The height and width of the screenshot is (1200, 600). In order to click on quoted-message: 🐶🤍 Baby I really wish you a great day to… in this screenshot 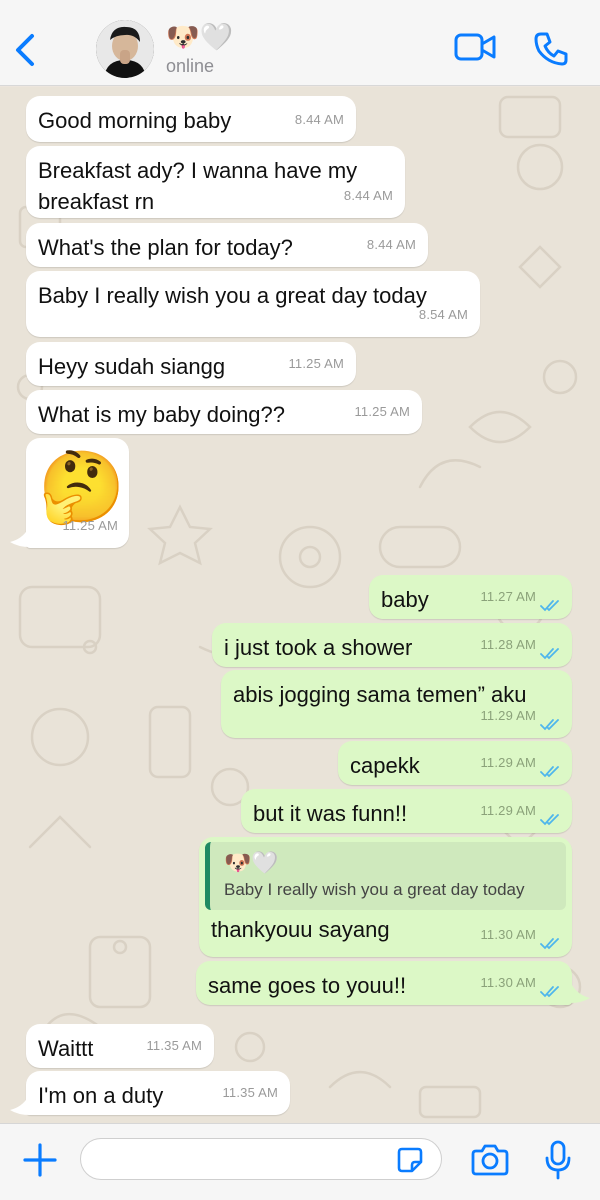, I will do `click(385, 876)`.